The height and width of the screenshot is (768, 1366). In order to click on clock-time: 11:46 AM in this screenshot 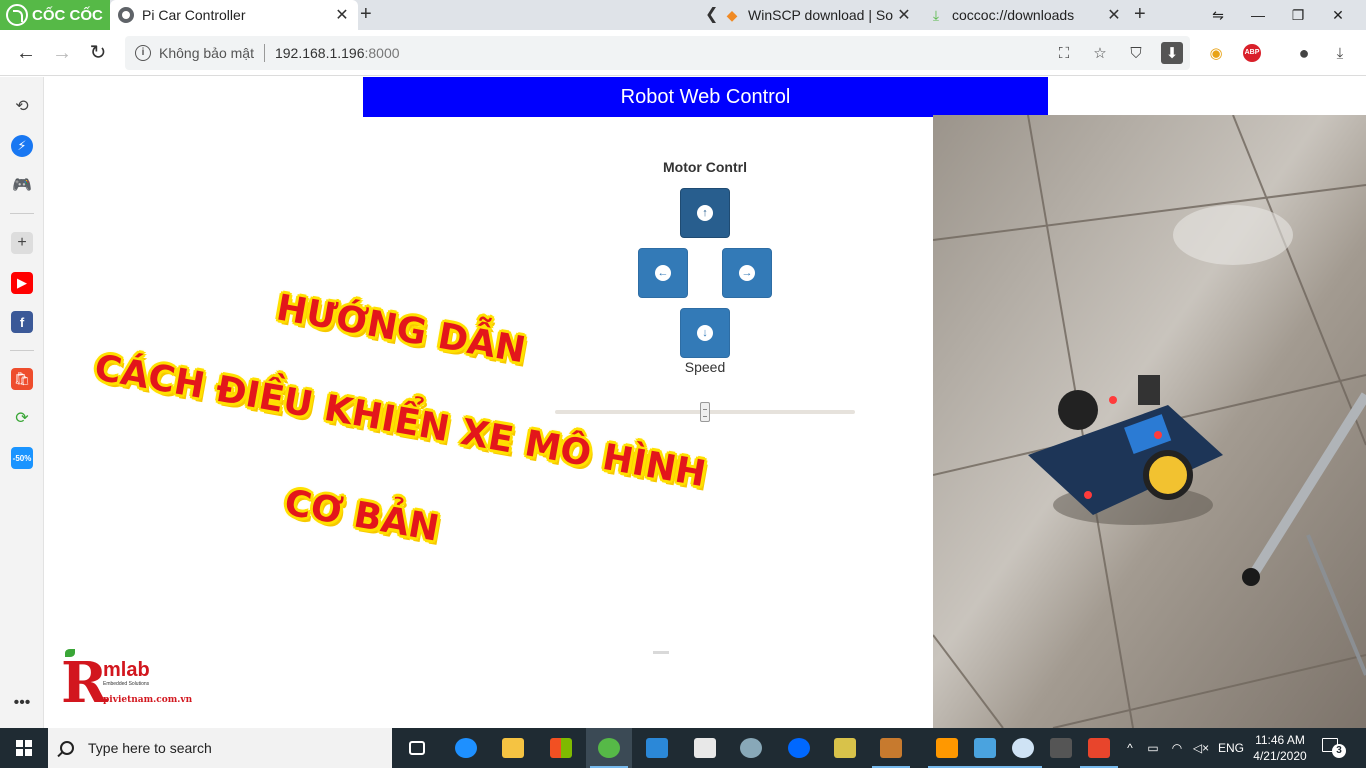, I will do `click(1280, 740)`.